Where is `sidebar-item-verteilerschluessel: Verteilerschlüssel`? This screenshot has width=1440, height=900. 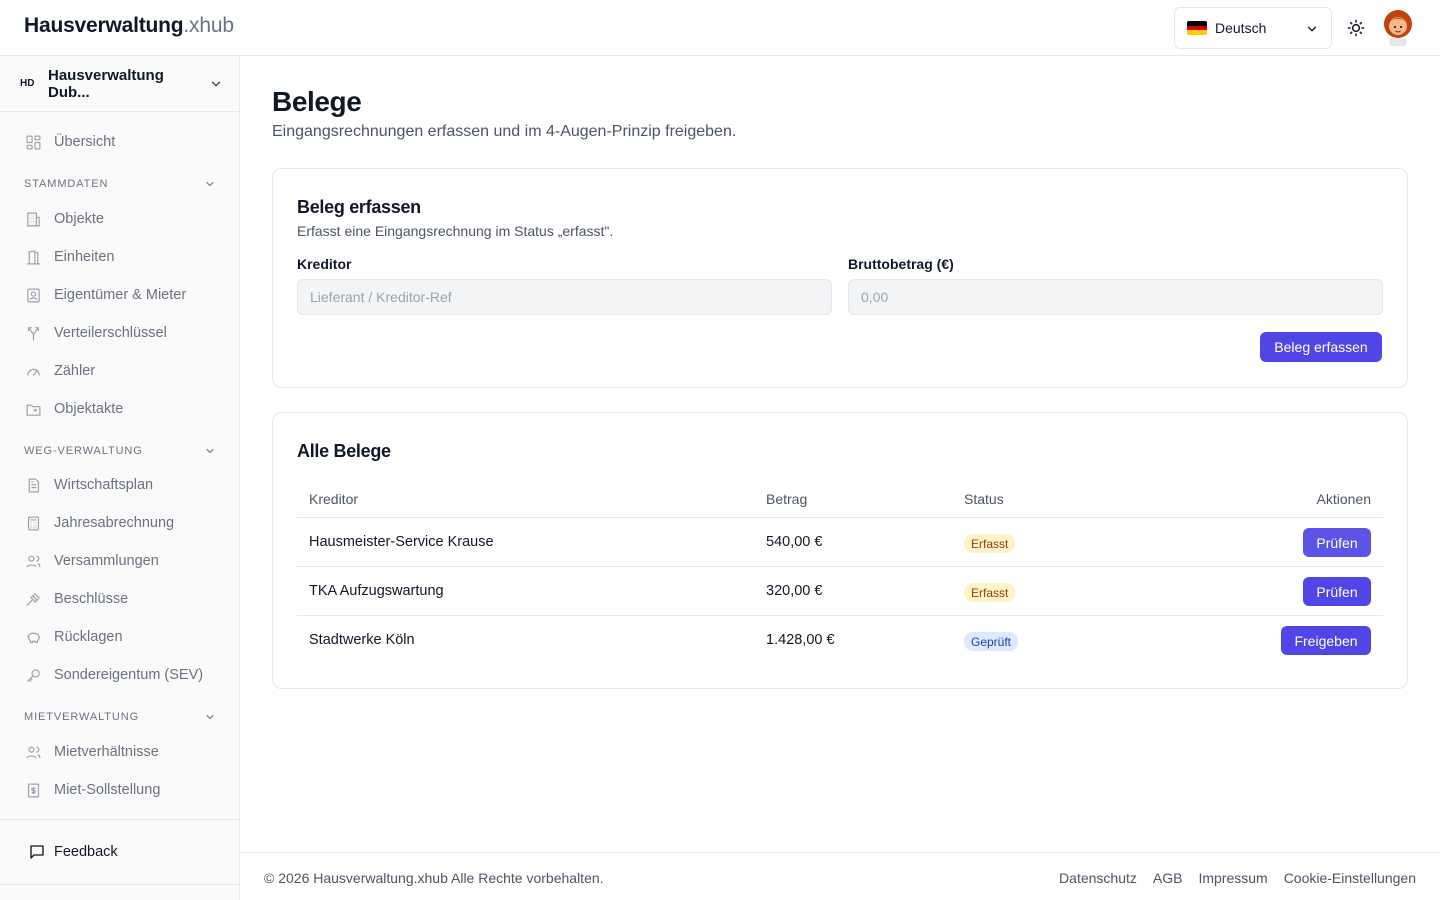
sidebar-item-verteilerschluessel: Verteilerschlüssel is located at coordinates (95, 333).